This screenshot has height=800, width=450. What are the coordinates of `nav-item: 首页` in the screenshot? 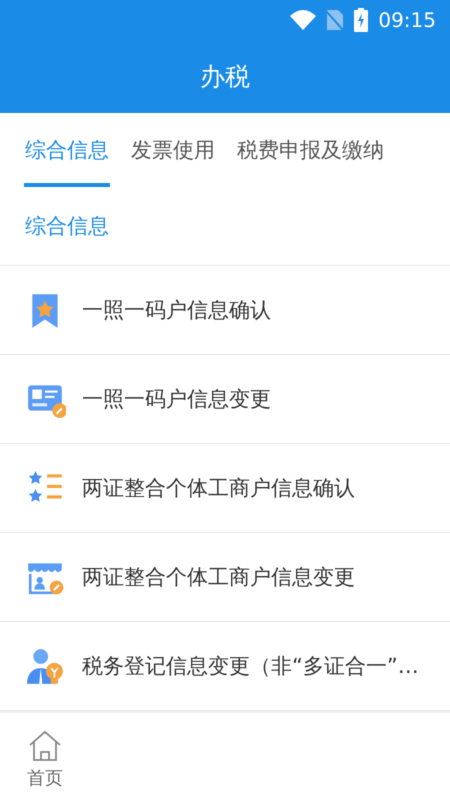 It's located at (45, 756).